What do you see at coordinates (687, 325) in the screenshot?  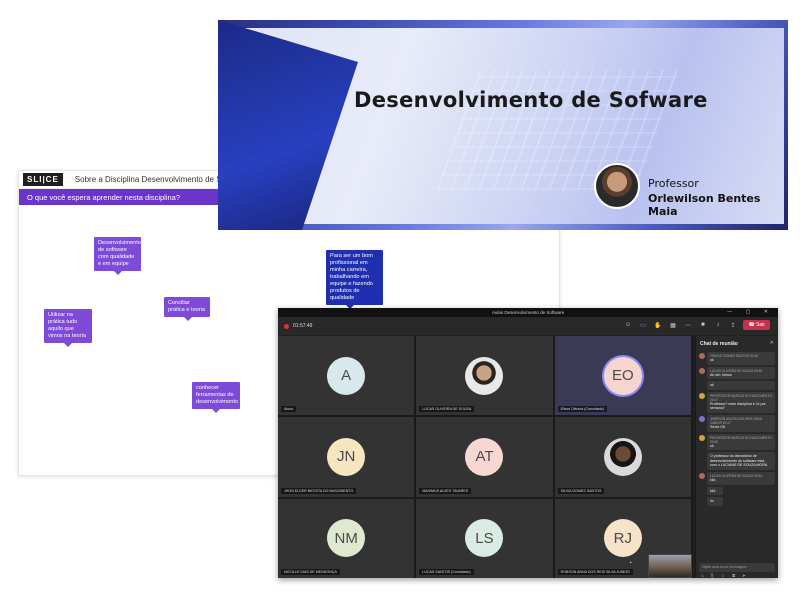 I see `more-icon: ⋯` at bounding box center [687, 325].